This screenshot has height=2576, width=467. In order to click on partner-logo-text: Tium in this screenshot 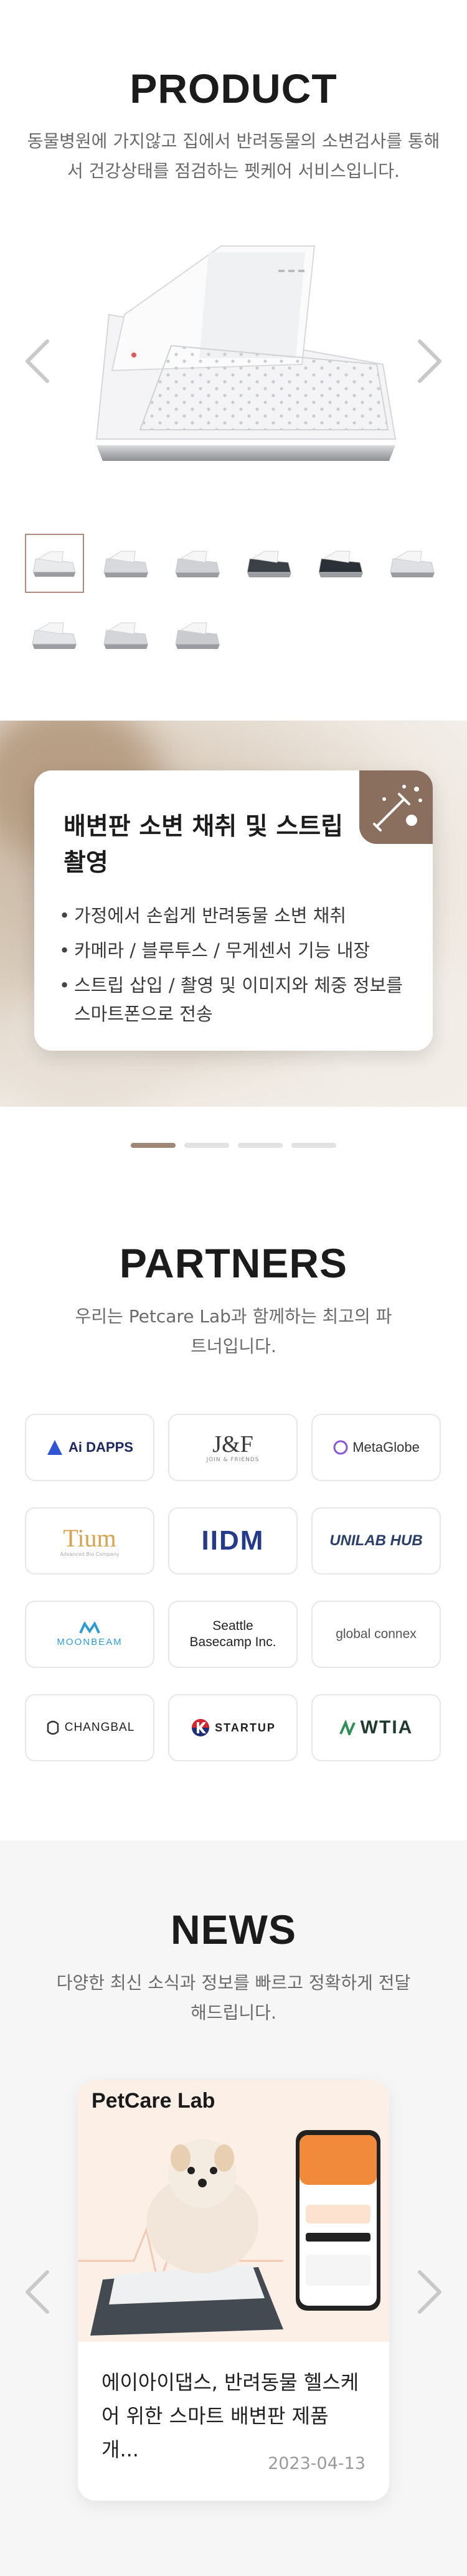, I will do `click(89, 1538)`.